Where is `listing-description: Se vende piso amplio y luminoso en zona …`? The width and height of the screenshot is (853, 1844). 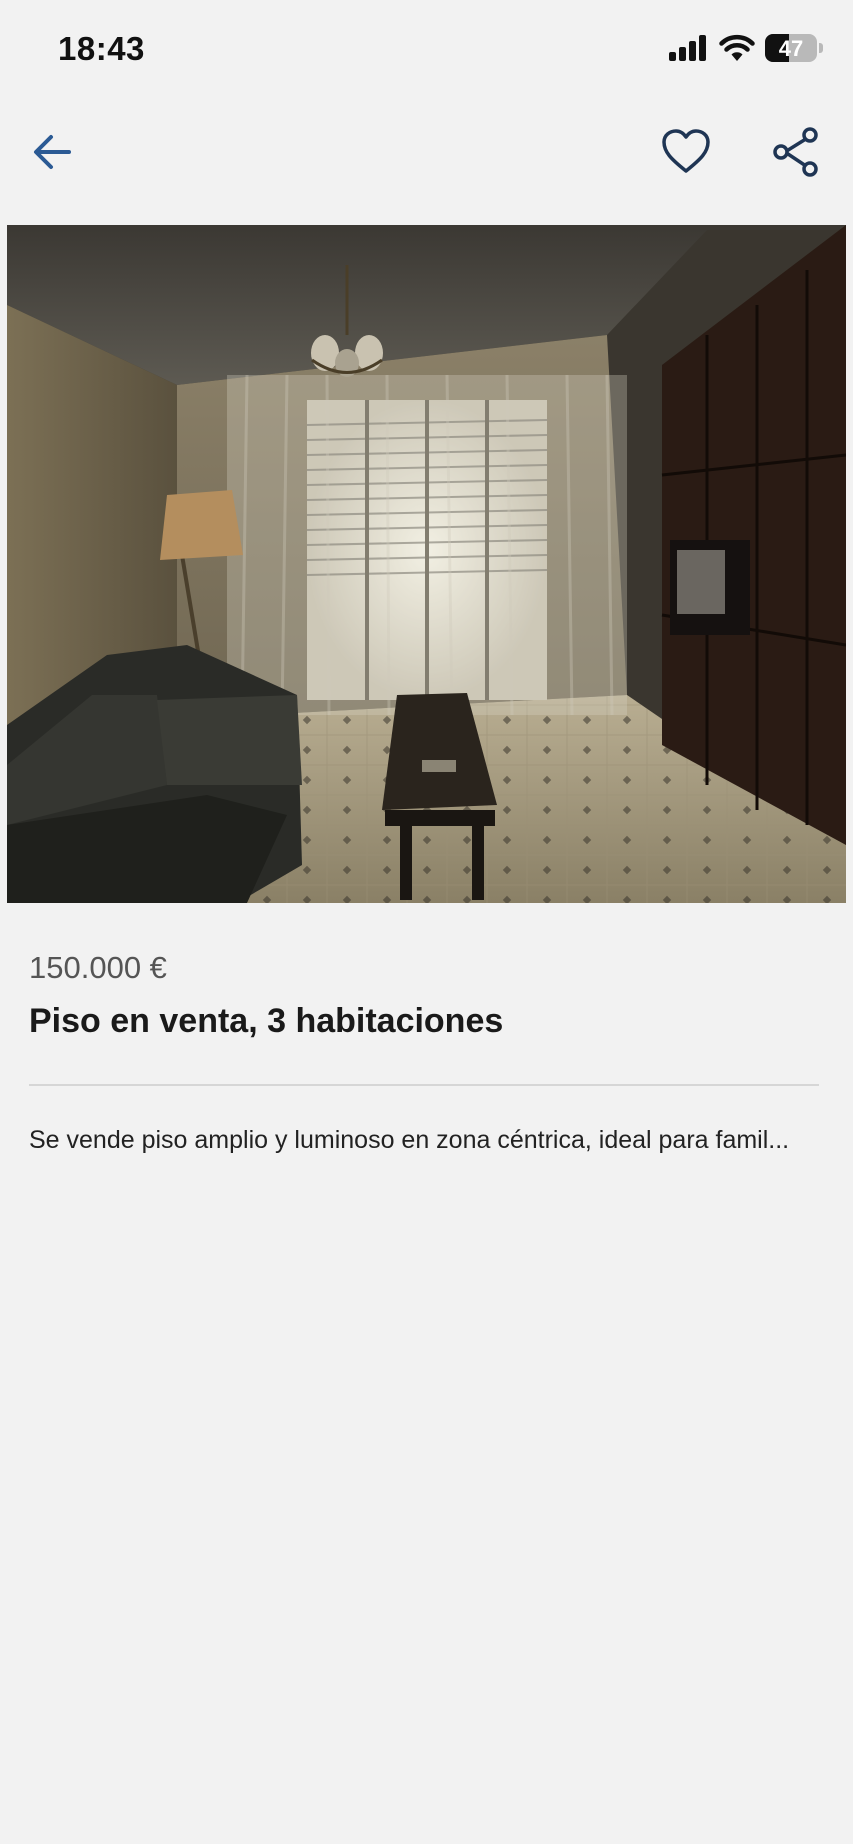
listing-description: Se vende piso amplio y luminoso en zona … is located at coordinates (429, 1140).